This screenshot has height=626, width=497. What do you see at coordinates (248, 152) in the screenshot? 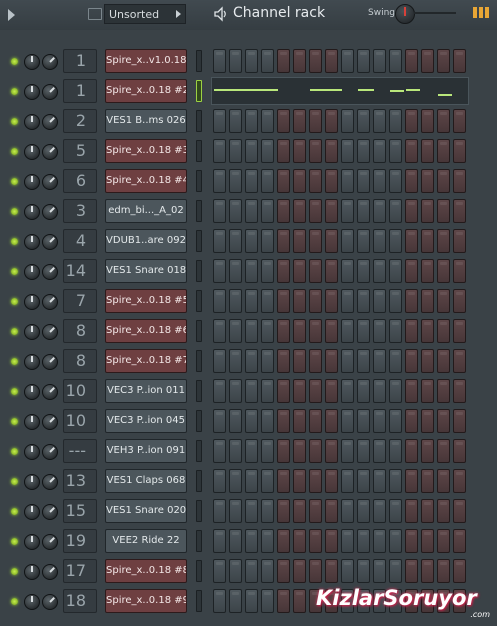
I see `channel-row: 5 Spire_x..0.18 #3` at bounding box center [248, 152].